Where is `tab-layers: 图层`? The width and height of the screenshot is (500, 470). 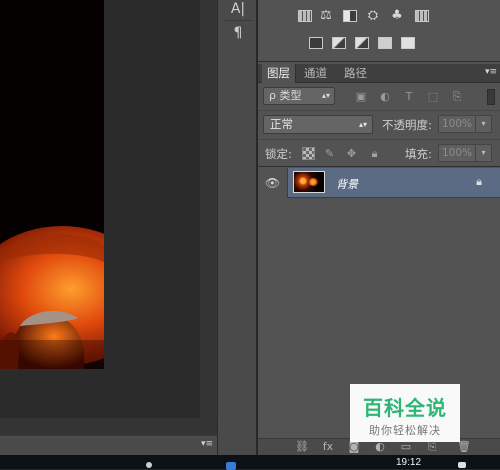
tab-layers: 图层 is located at coordinates (279, 73).